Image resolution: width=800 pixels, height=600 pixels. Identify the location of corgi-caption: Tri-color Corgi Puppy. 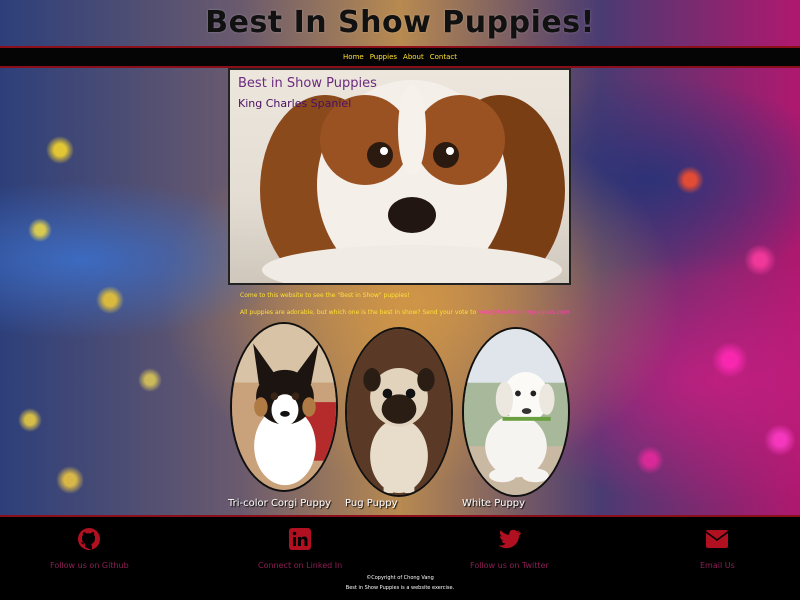
(280, 503).